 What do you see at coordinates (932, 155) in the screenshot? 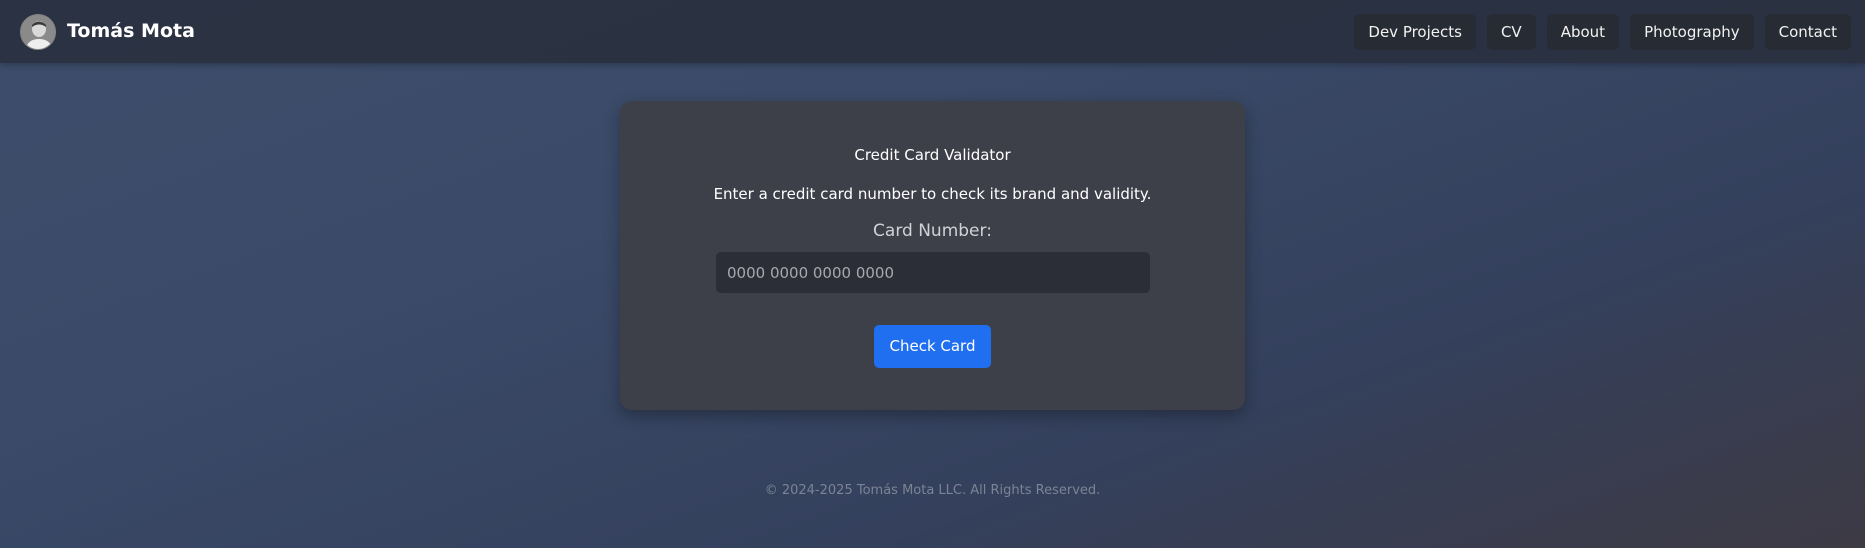
I see `validator-title: Credit Card Validator` at bounding box center [932, 155].